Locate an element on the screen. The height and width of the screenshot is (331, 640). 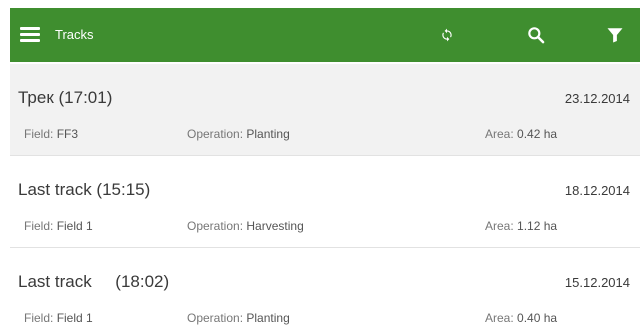
track-date: 15.12.2014 is located at coordinates (597, 282).